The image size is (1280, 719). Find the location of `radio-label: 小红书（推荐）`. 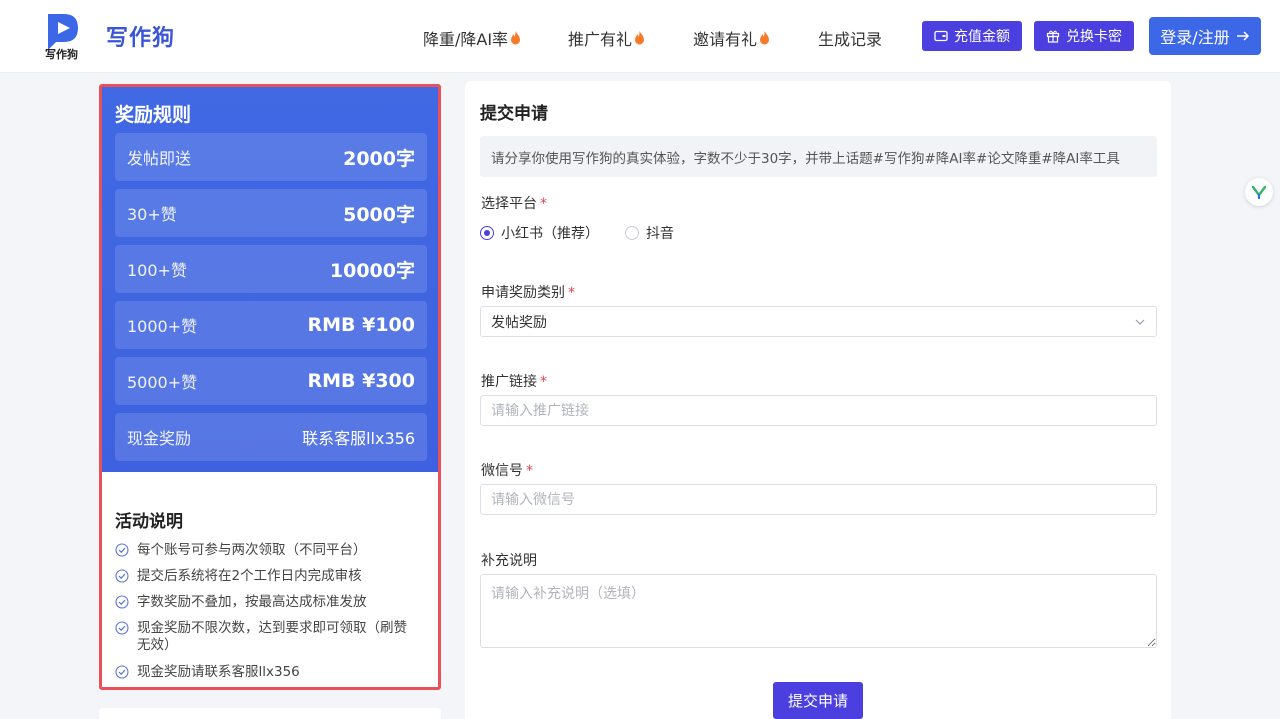

radio-label: 小红书（推荐） is located at coordinates (550, 234).